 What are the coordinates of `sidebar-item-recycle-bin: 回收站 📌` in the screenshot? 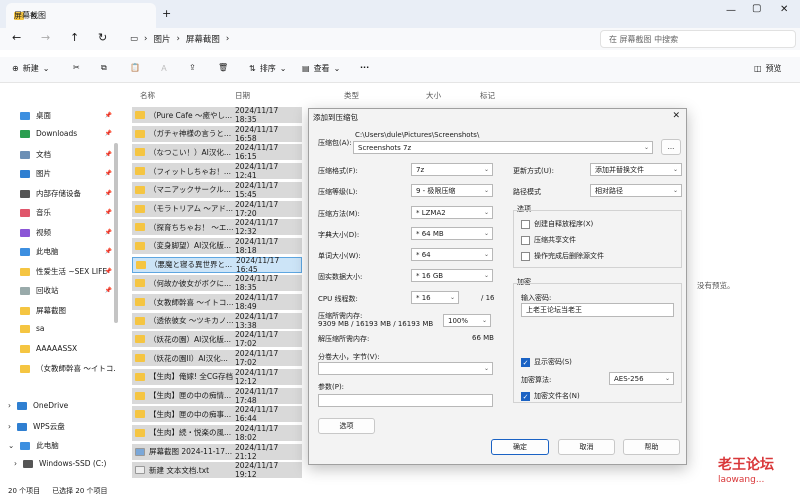 It's located at (68, 290).